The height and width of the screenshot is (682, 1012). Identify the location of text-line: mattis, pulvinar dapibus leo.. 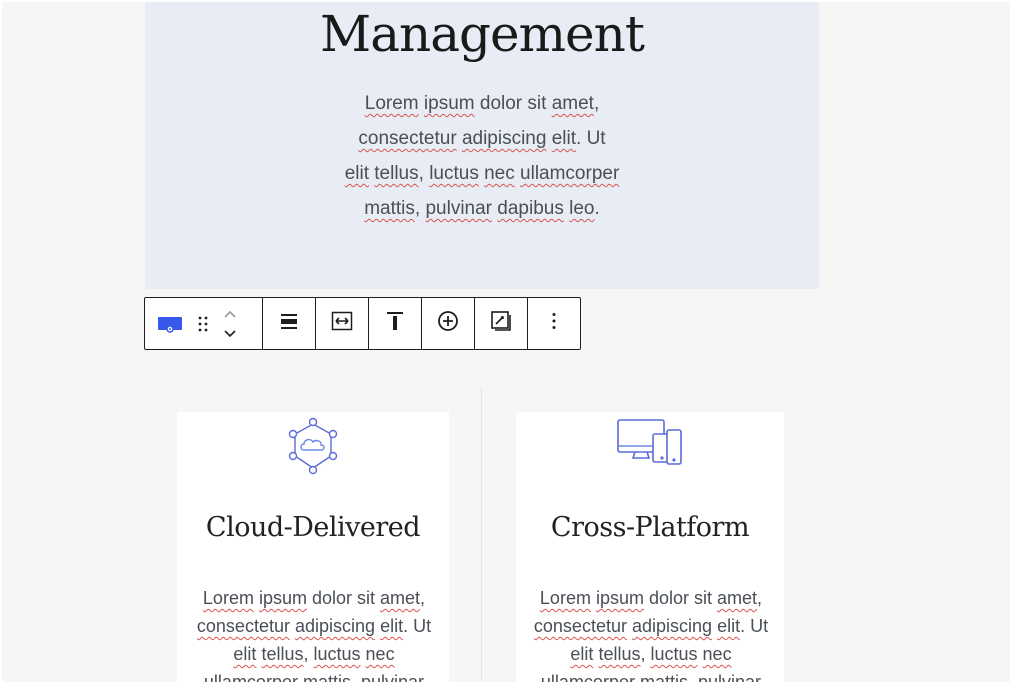
(482, 208).